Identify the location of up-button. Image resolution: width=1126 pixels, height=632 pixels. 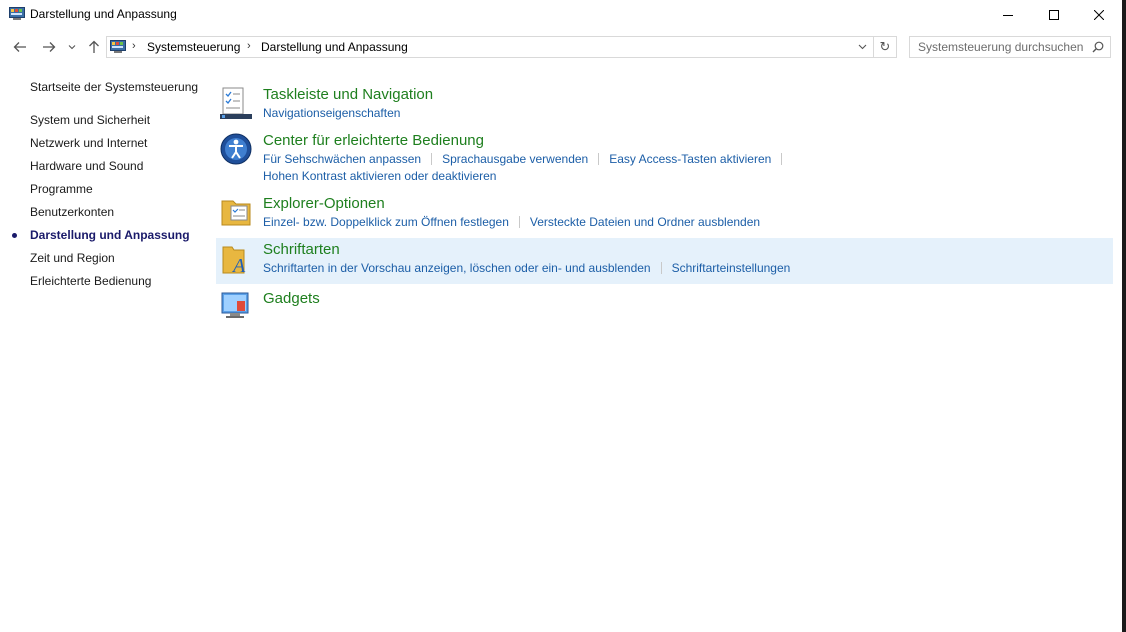
(94, 47).